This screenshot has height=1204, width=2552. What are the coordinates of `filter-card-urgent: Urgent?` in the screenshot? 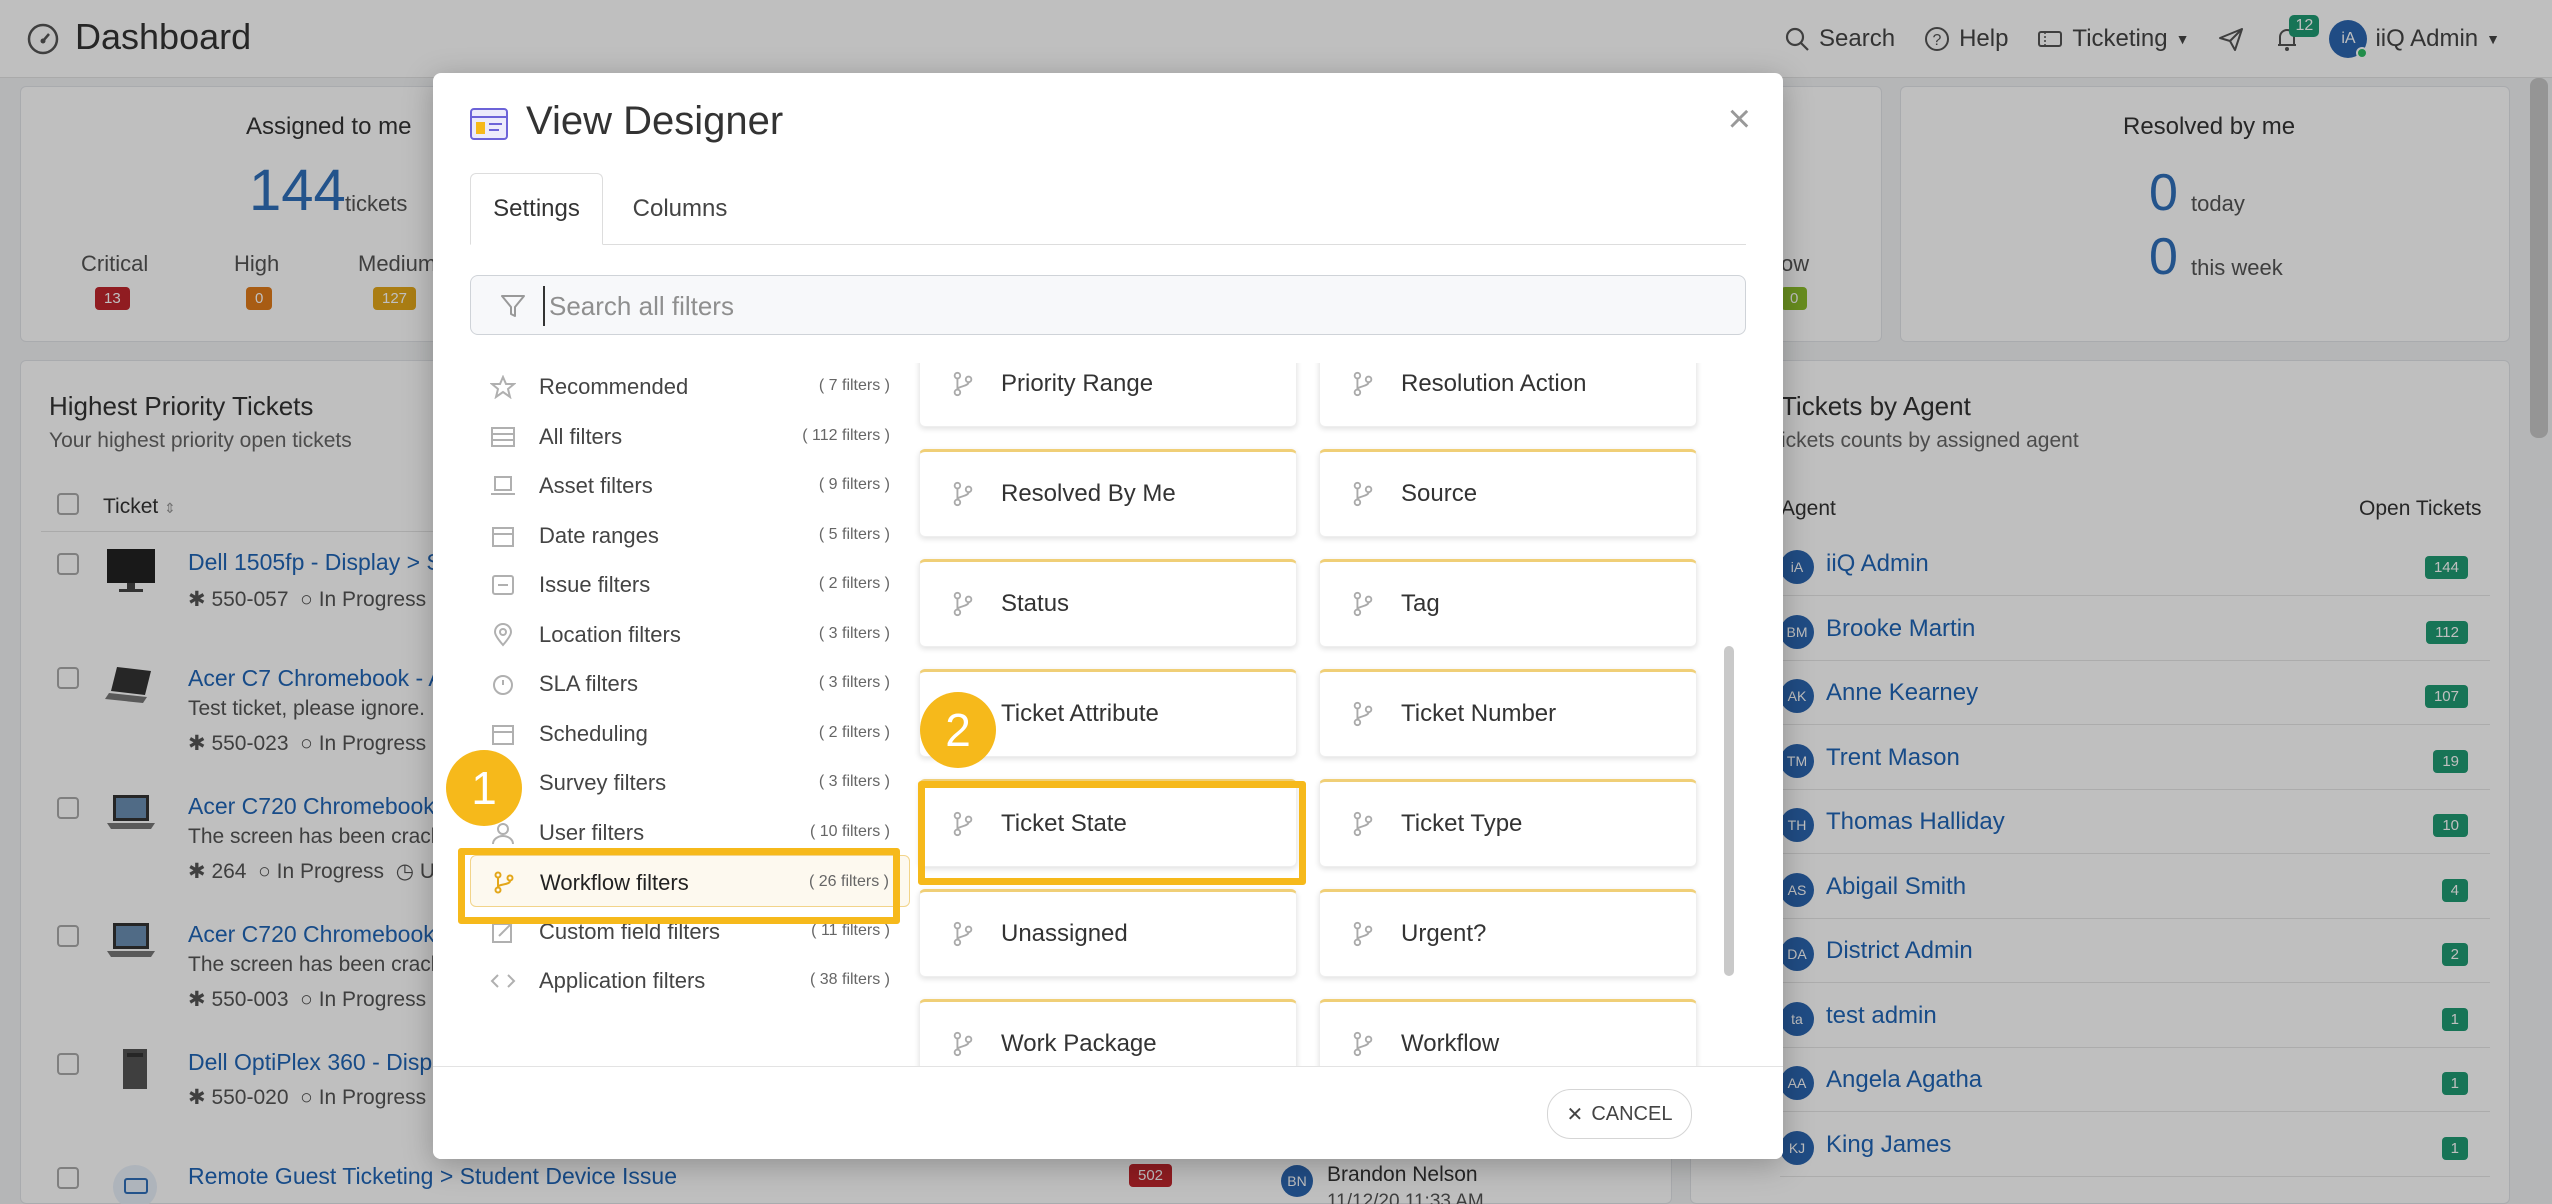 It's located at (1508, 933).